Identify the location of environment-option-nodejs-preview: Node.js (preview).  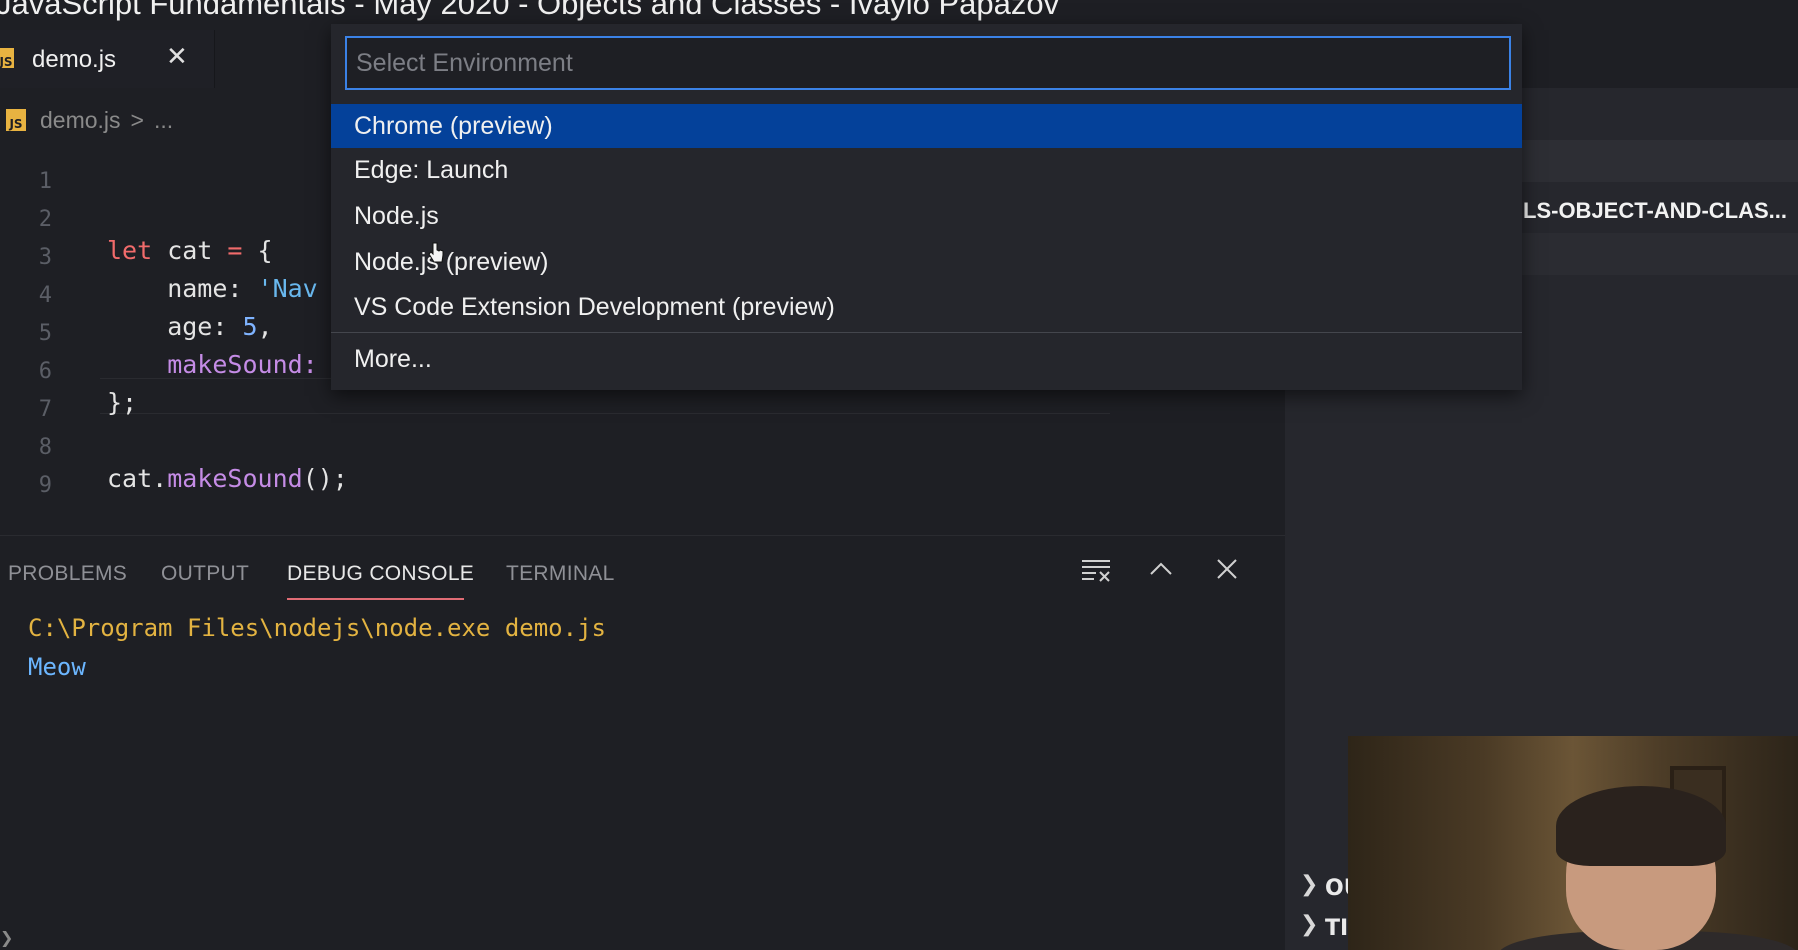
(926, 262).